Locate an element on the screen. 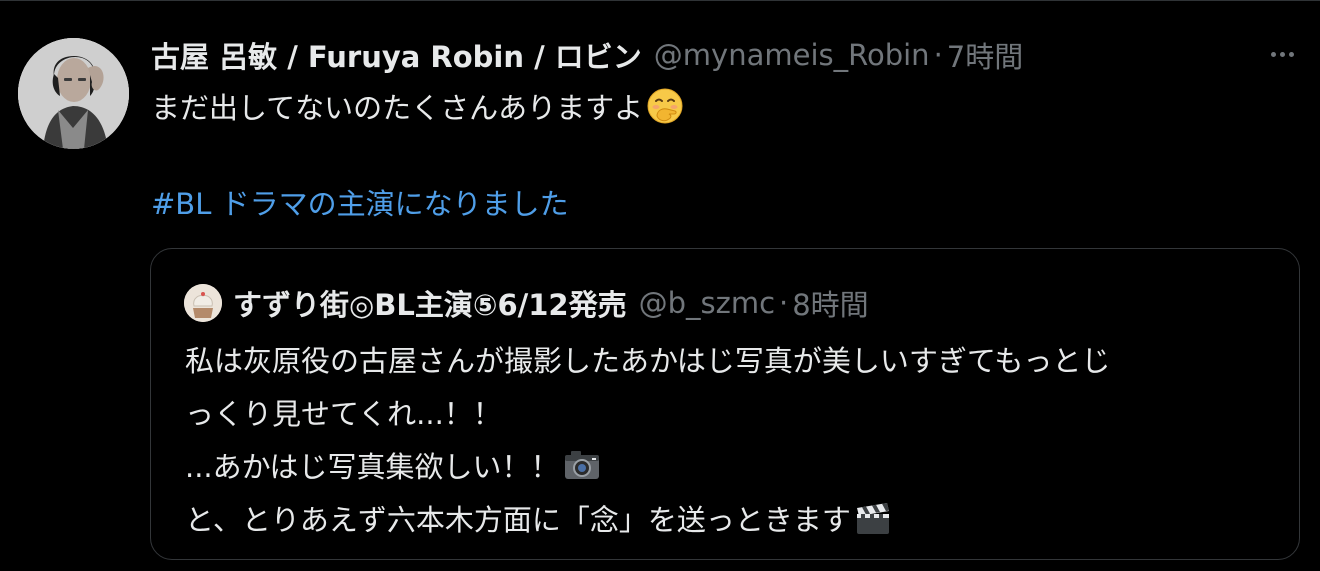 Image resolution: width=1320 pixels, height=571 pixels. hashtag-link: #BL ドラマの主演になりました is located at coordinates (360, 204).